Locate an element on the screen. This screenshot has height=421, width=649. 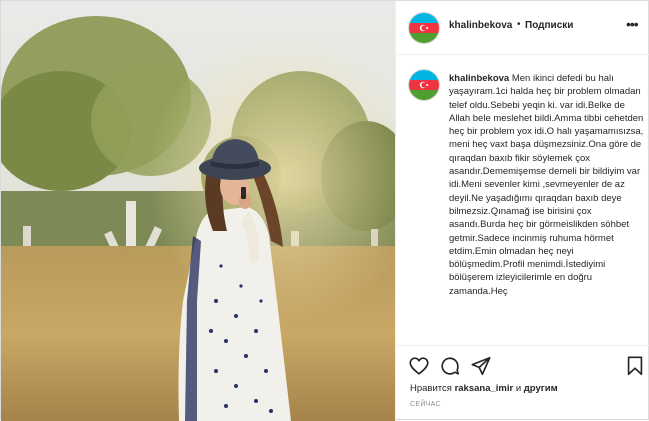
likes-prefix: Нравится is located at coordinates (432, 388).